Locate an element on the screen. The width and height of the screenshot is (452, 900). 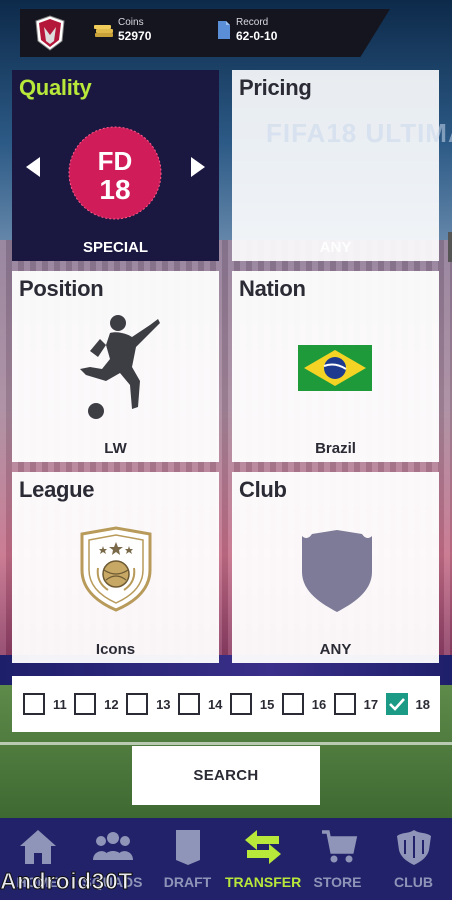
league-value: Icons is located at coordinates (115, 649).